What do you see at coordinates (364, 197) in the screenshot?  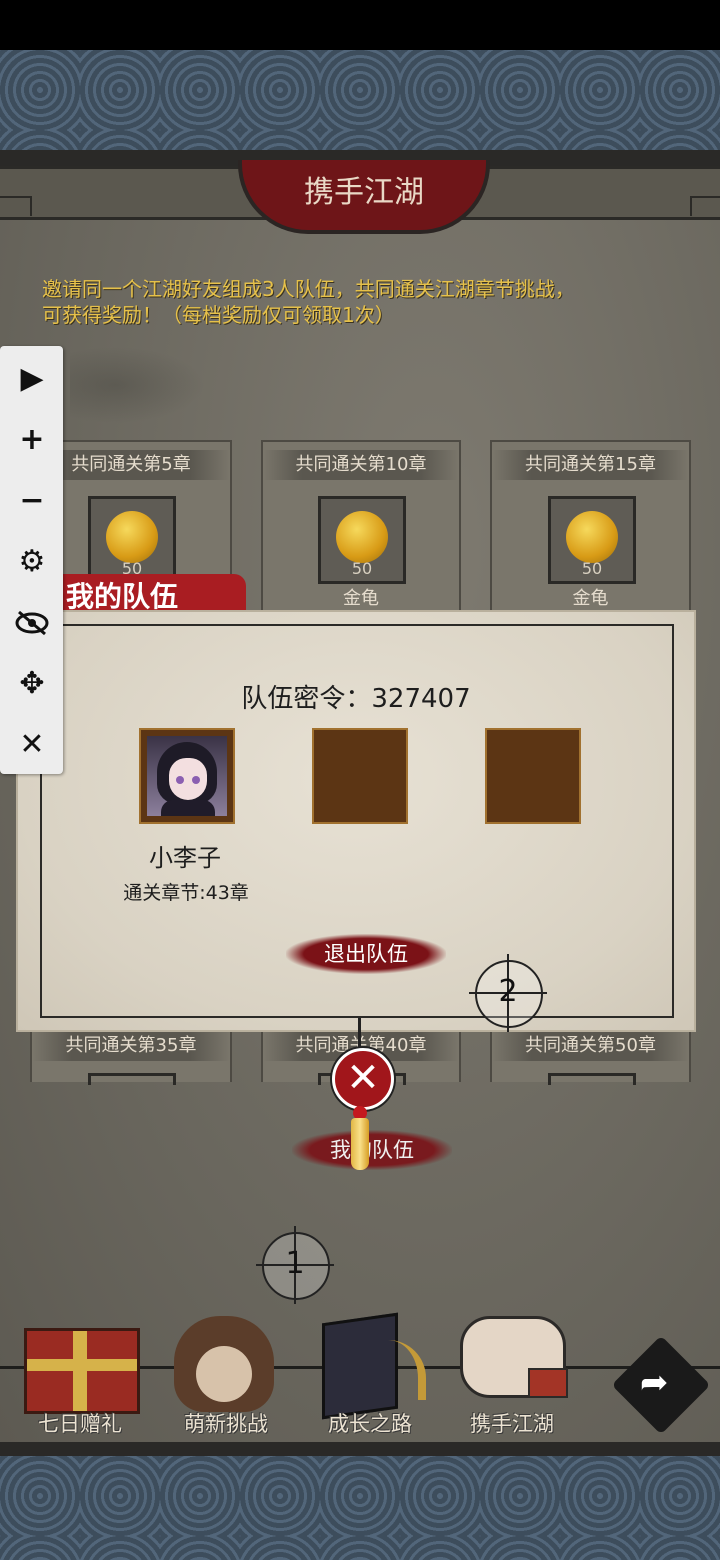 I see `page-title: 携手江湖` at bounding box center [364, 197].